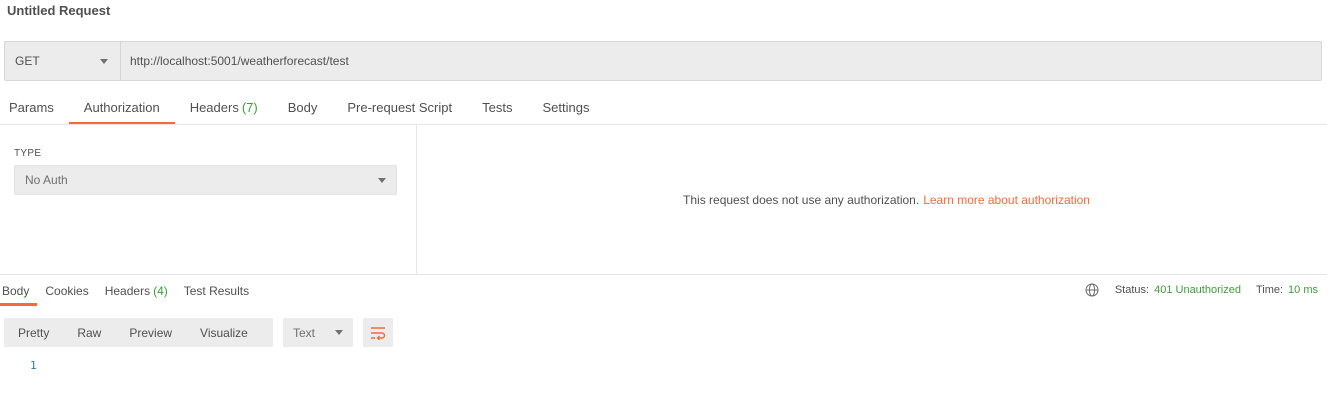  I want to click on view-pretty-button: Pretty, so click(33, 332).